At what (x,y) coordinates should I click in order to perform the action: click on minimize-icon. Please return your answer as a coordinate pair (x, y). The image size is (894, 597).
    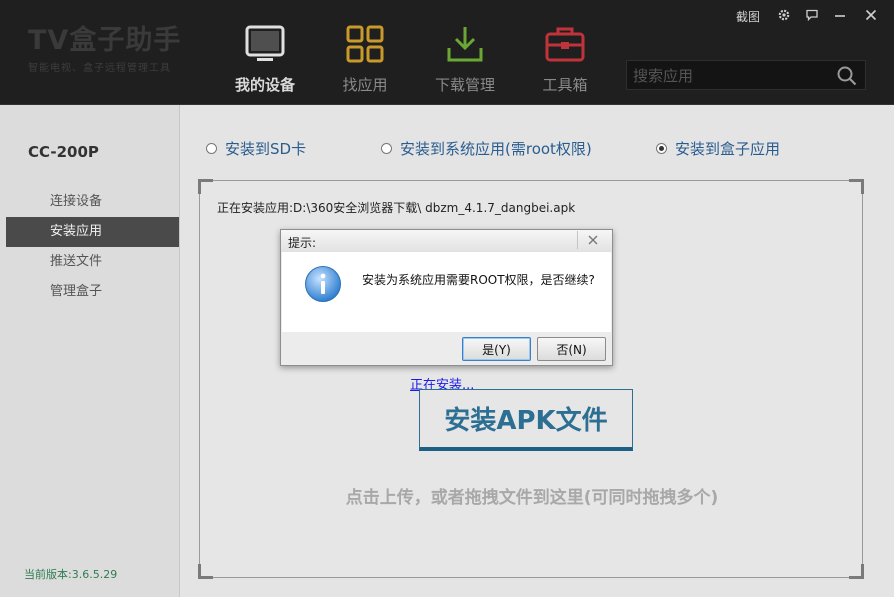
    Looking at the image, I should click on (840, 16).